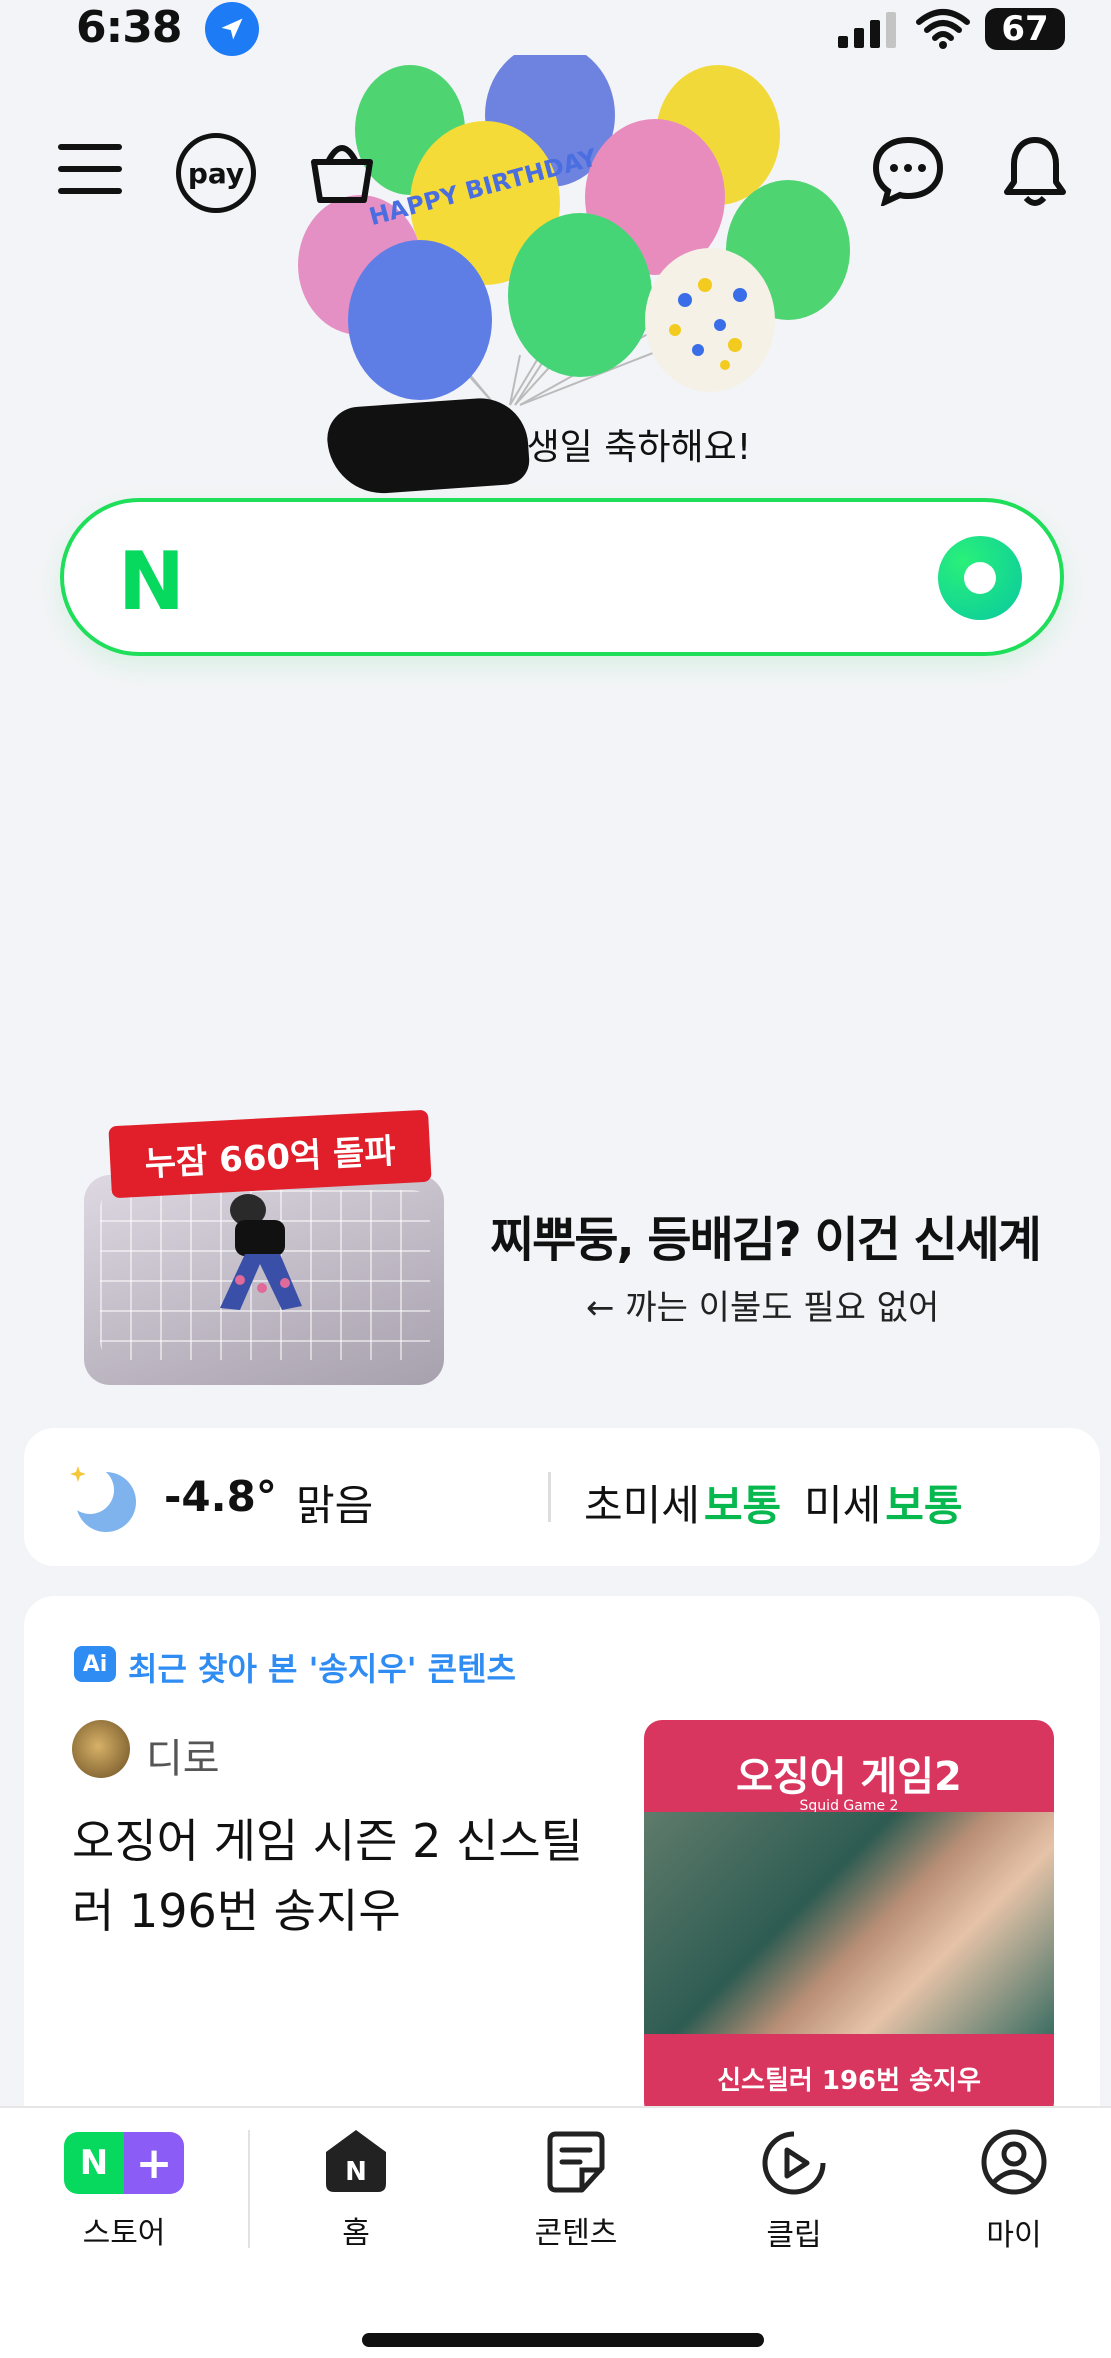 This screenshot has width=1111, height=2358. Describe the element at coordinates (1014, 2162) in the screenshot. I see `profile-icon` at that location.